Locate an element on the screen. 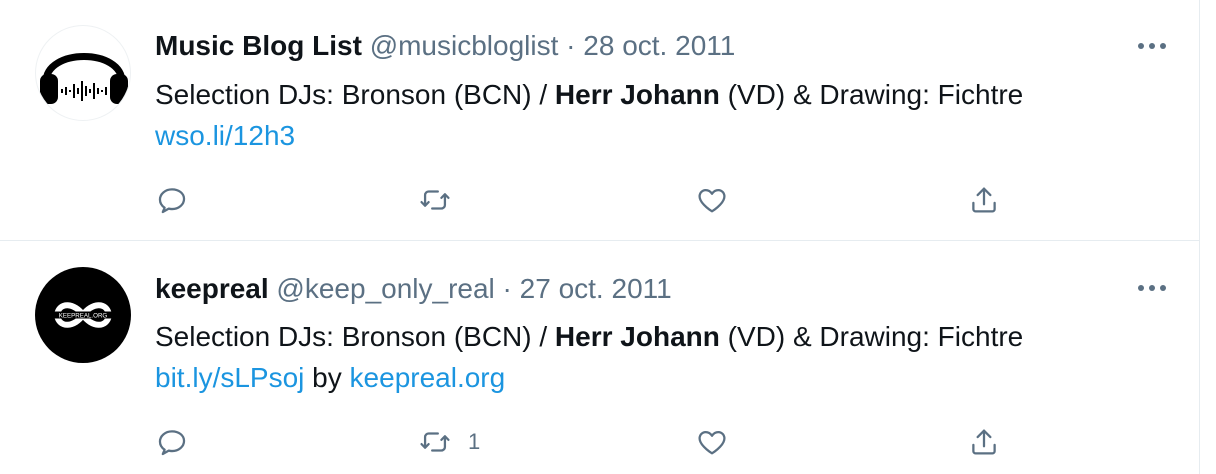 Image resolution: width=1216 pixels, height=474 pixels. tweet-date: 28 oct. 2011 is located at coordinates (659, 45).